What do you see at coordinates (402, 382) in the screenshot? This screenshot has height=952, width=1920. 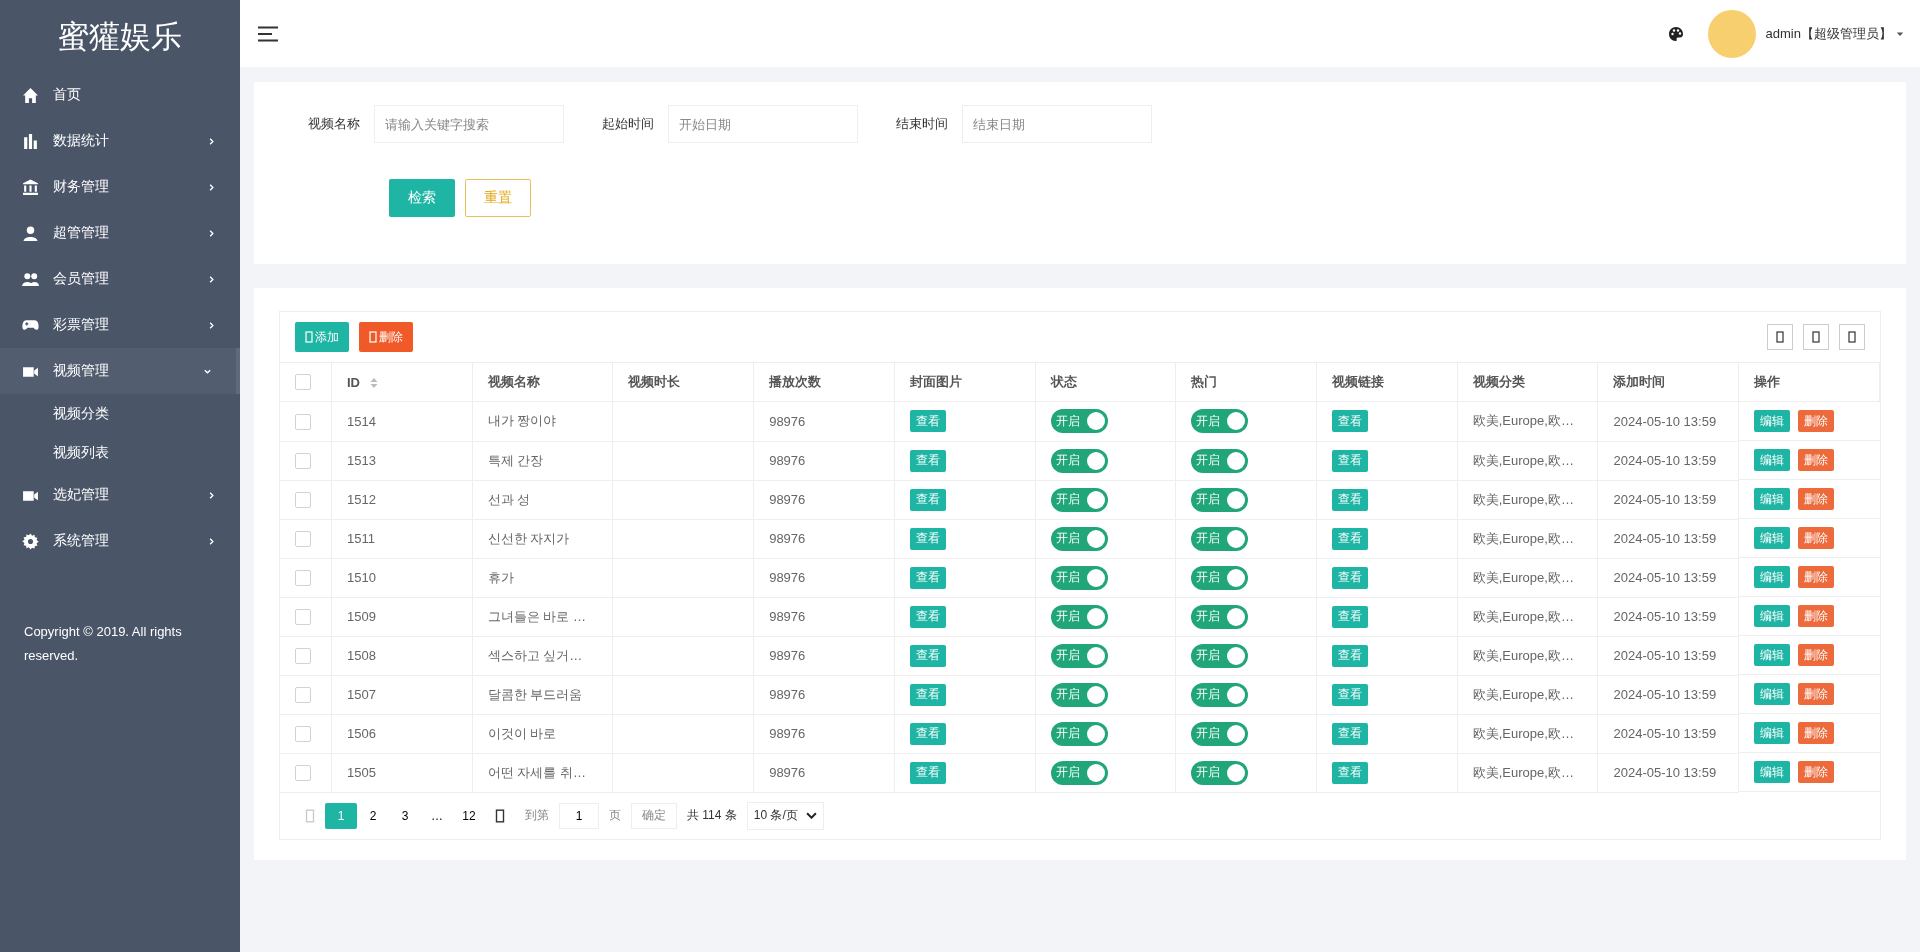 I see `column-header: ID` at bounding box center [402, 382].